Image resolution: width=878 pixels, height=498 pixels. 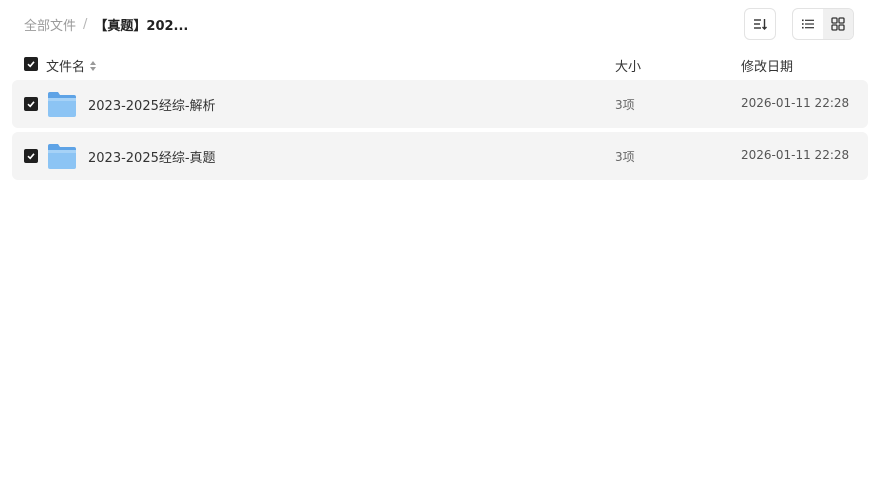 I want to click on file-name: 2023-2025经综-解析, so click(x=152, y=104).